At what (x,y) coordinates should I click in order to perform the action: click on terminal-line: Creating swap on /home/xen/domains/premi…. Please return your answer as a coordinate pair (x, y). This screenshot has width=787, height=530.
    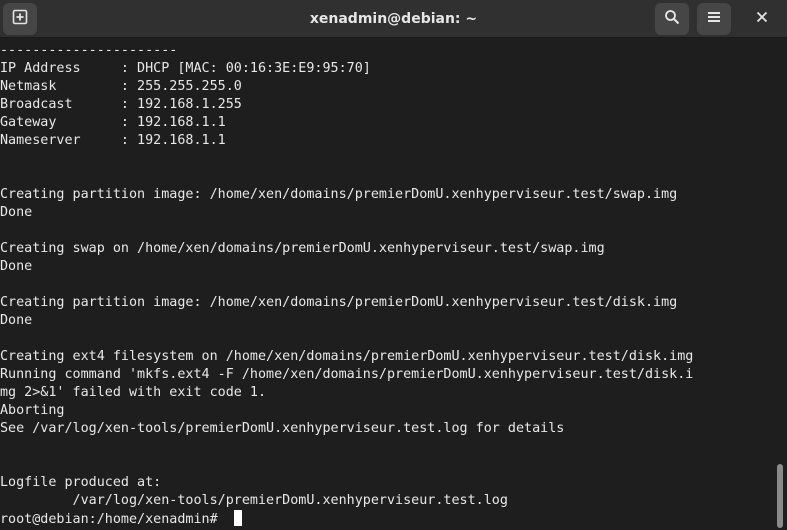
    Looking at the image, I should click on (302, 248).